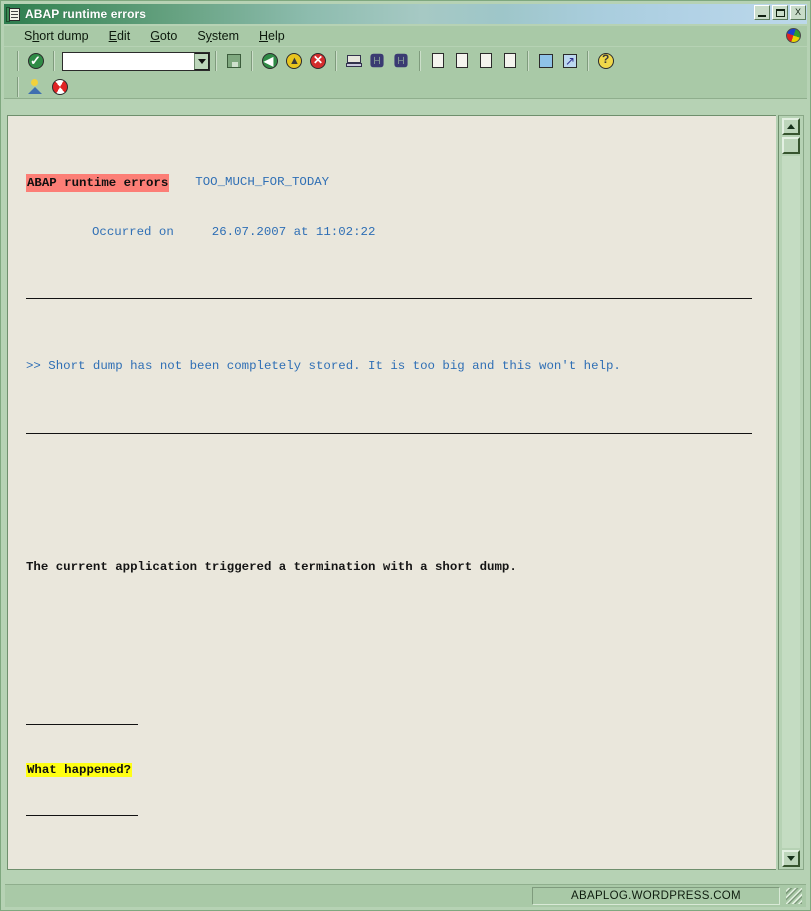  Describe the element at coordinates (201, 61) in the screenshot. I see `chevron-down-icon` at that location.